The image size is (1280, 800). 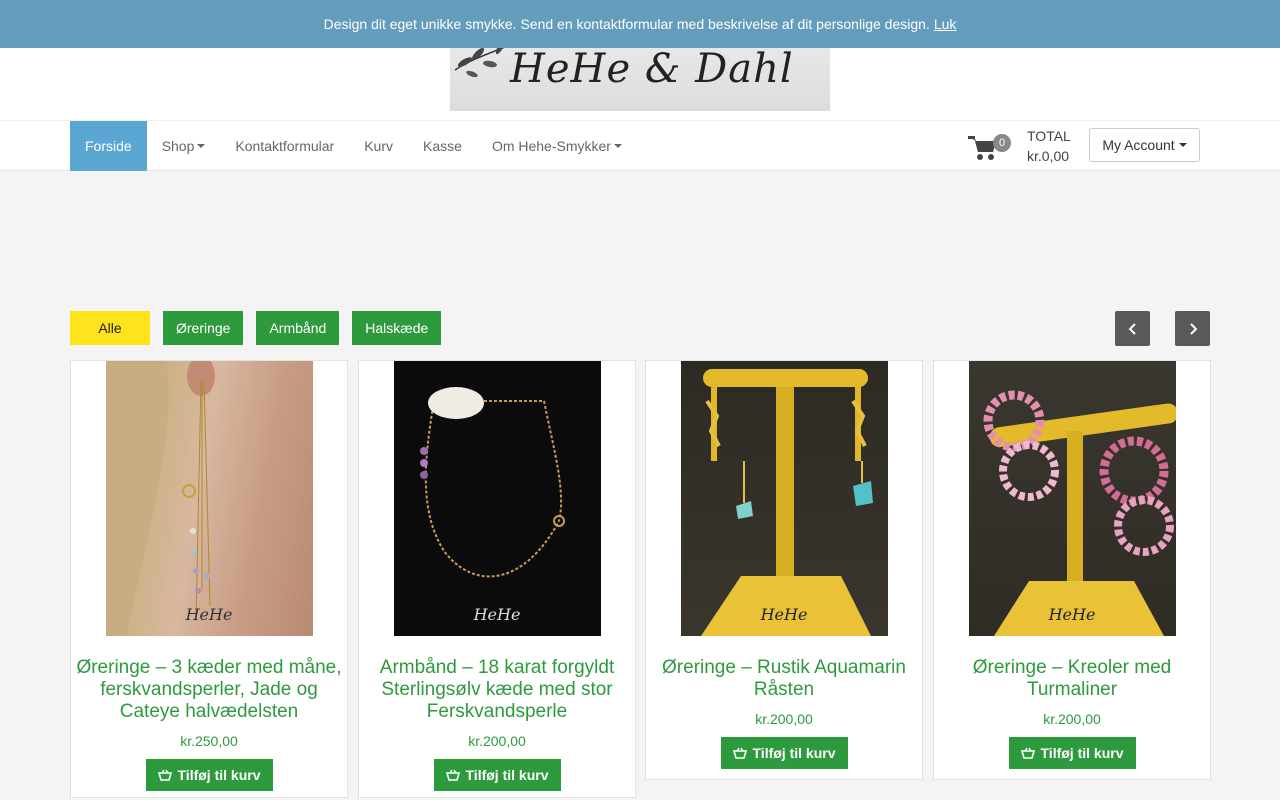 I want to click on filter-oreringe: Øreringe, so click(x=203, y=328).